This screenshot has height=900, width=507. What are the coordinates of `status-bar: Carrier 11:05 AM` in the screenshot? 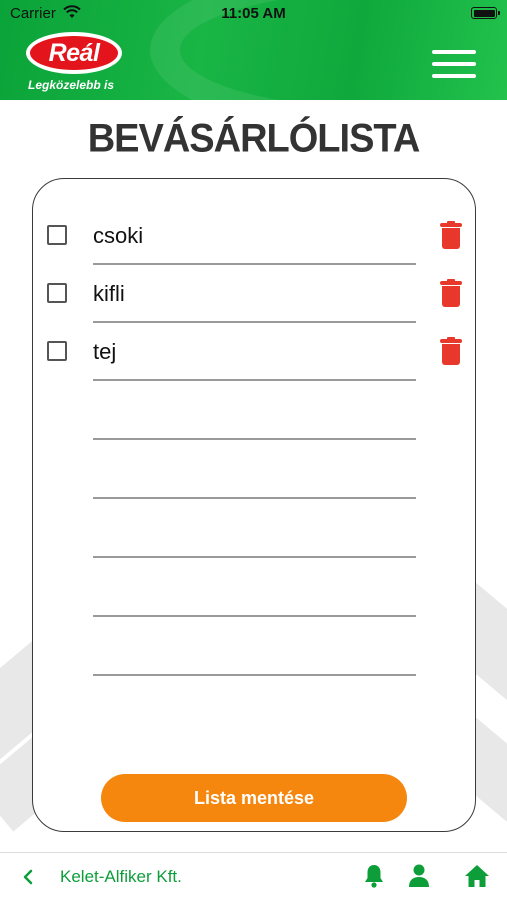 It's located at (253, 13).